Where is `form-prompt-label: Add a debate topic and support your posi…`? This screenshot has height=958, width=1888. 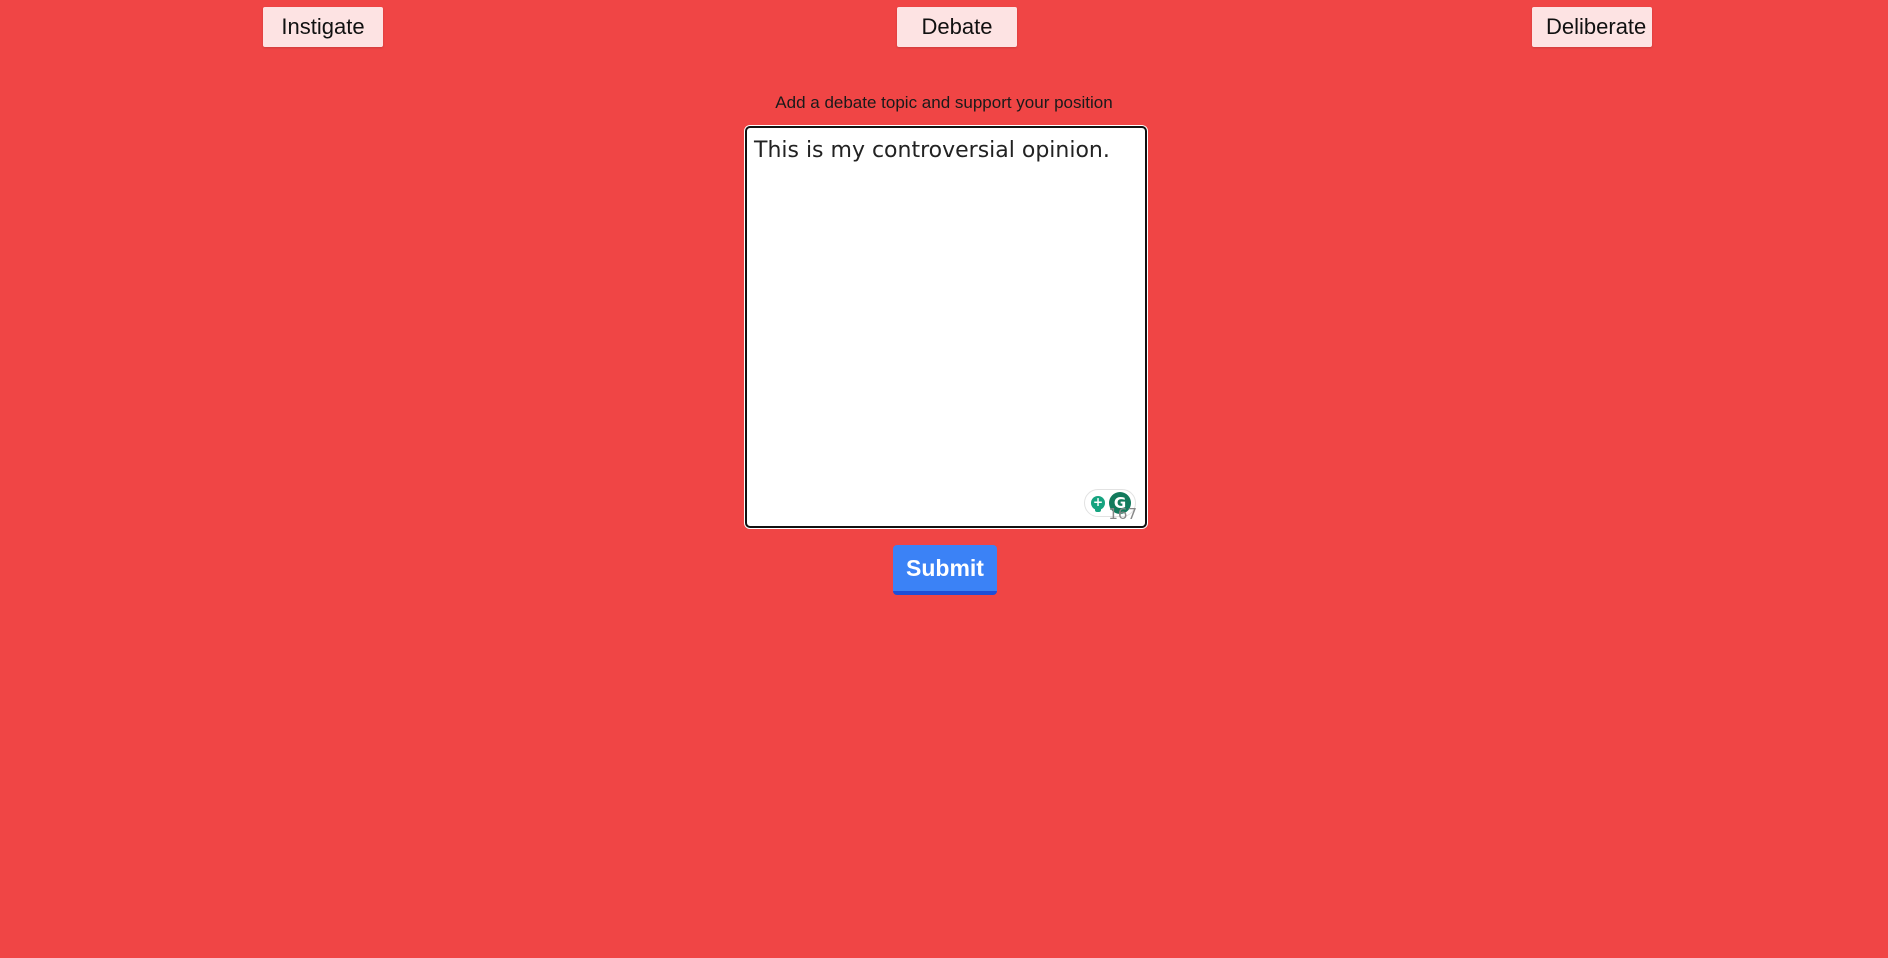 form-prompt-label: Add a debate topic and support your posi… is located at coordinates (944, 102).